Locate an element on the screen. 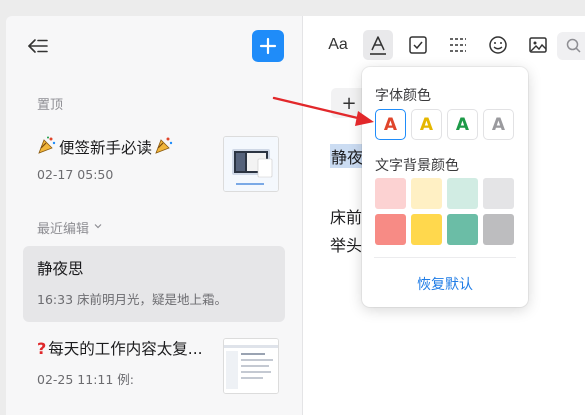 The image size is (585, 415). bg-color-heading: 文字背景颜色 is located at coordinates (417, 166).